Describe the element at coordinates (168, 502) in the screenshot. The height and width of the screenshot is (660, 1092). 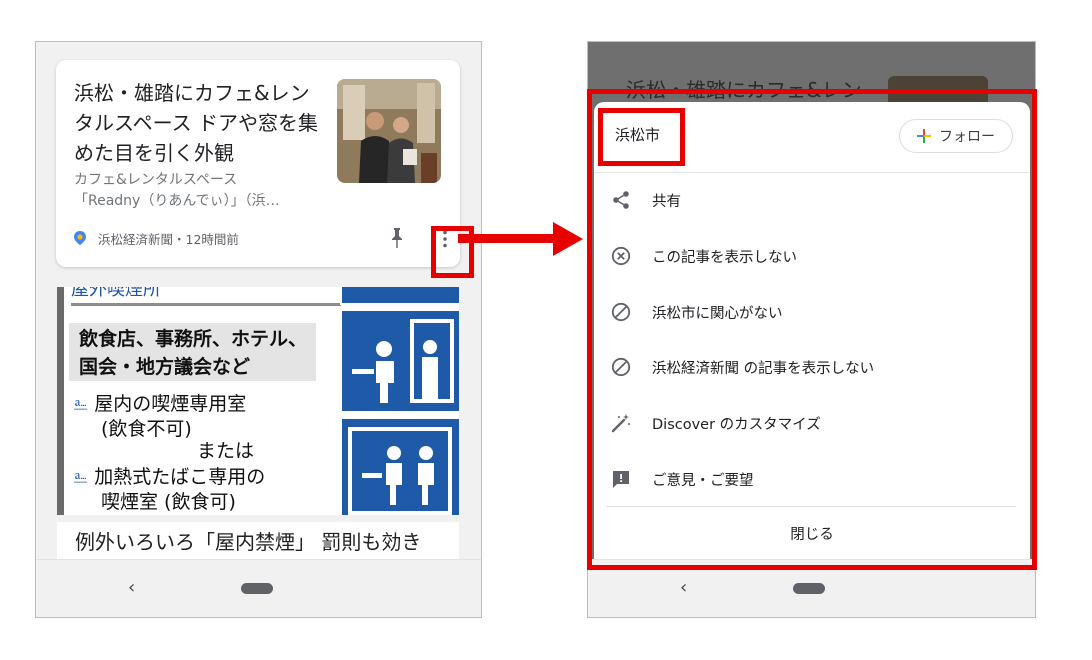
I see `poster-line: 喫煙室 (飲食可)` at that location.